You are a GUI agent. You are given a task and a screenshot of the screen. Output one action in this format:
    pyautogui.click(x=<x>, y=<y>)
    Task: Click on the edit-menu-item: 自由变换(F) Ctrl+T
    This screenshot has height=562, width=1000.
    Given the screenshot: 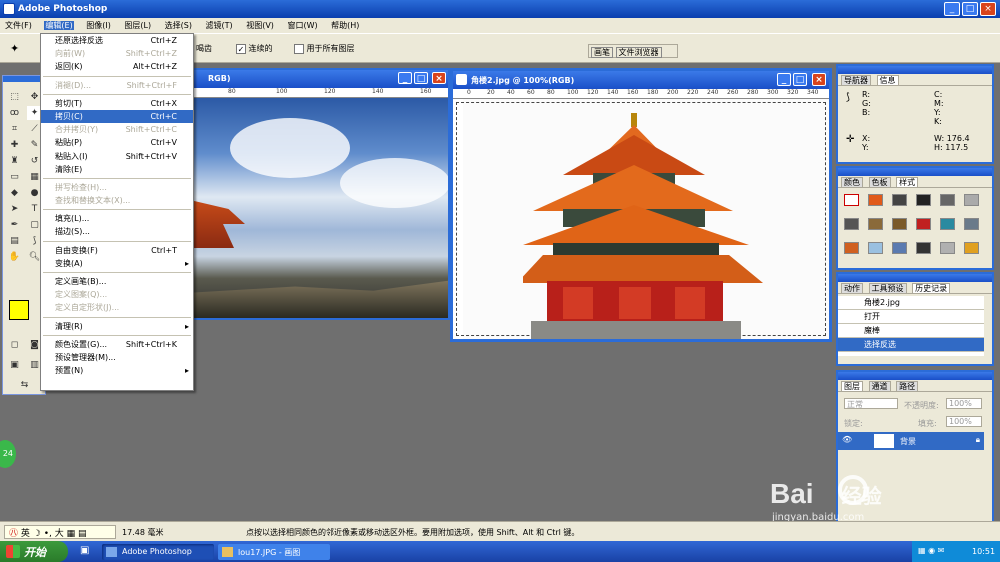 What is the action you would take?
    pyautogui.click(x=117, y=250)
    